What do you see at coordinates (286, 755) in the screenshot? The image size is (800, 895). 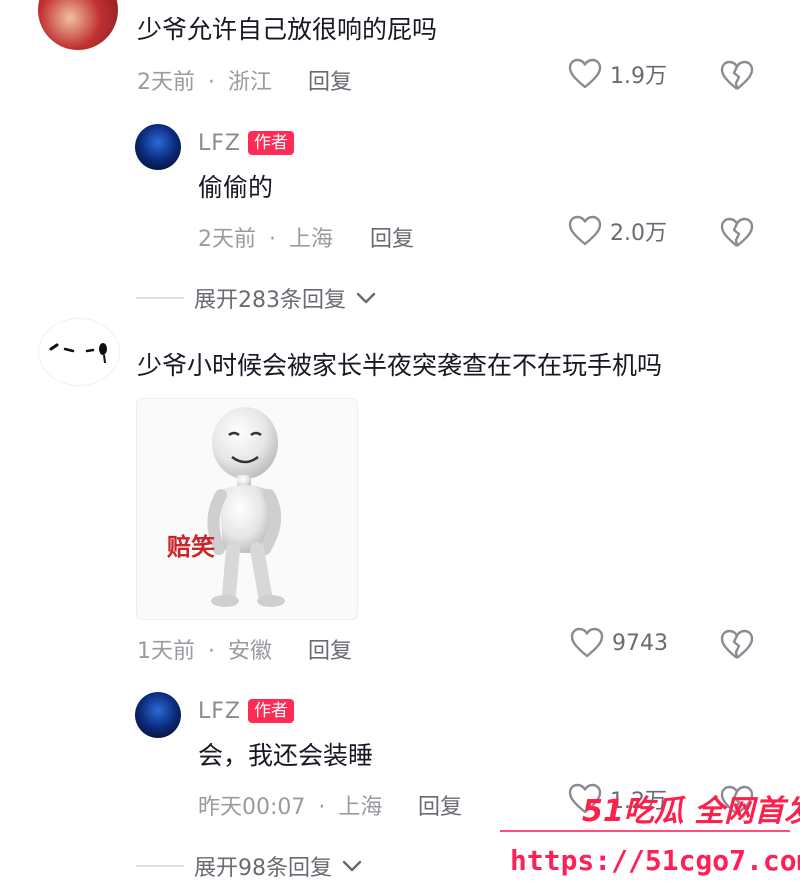 I see `reply-text: 会，我还会装睡` at bounding box center [286, 755].